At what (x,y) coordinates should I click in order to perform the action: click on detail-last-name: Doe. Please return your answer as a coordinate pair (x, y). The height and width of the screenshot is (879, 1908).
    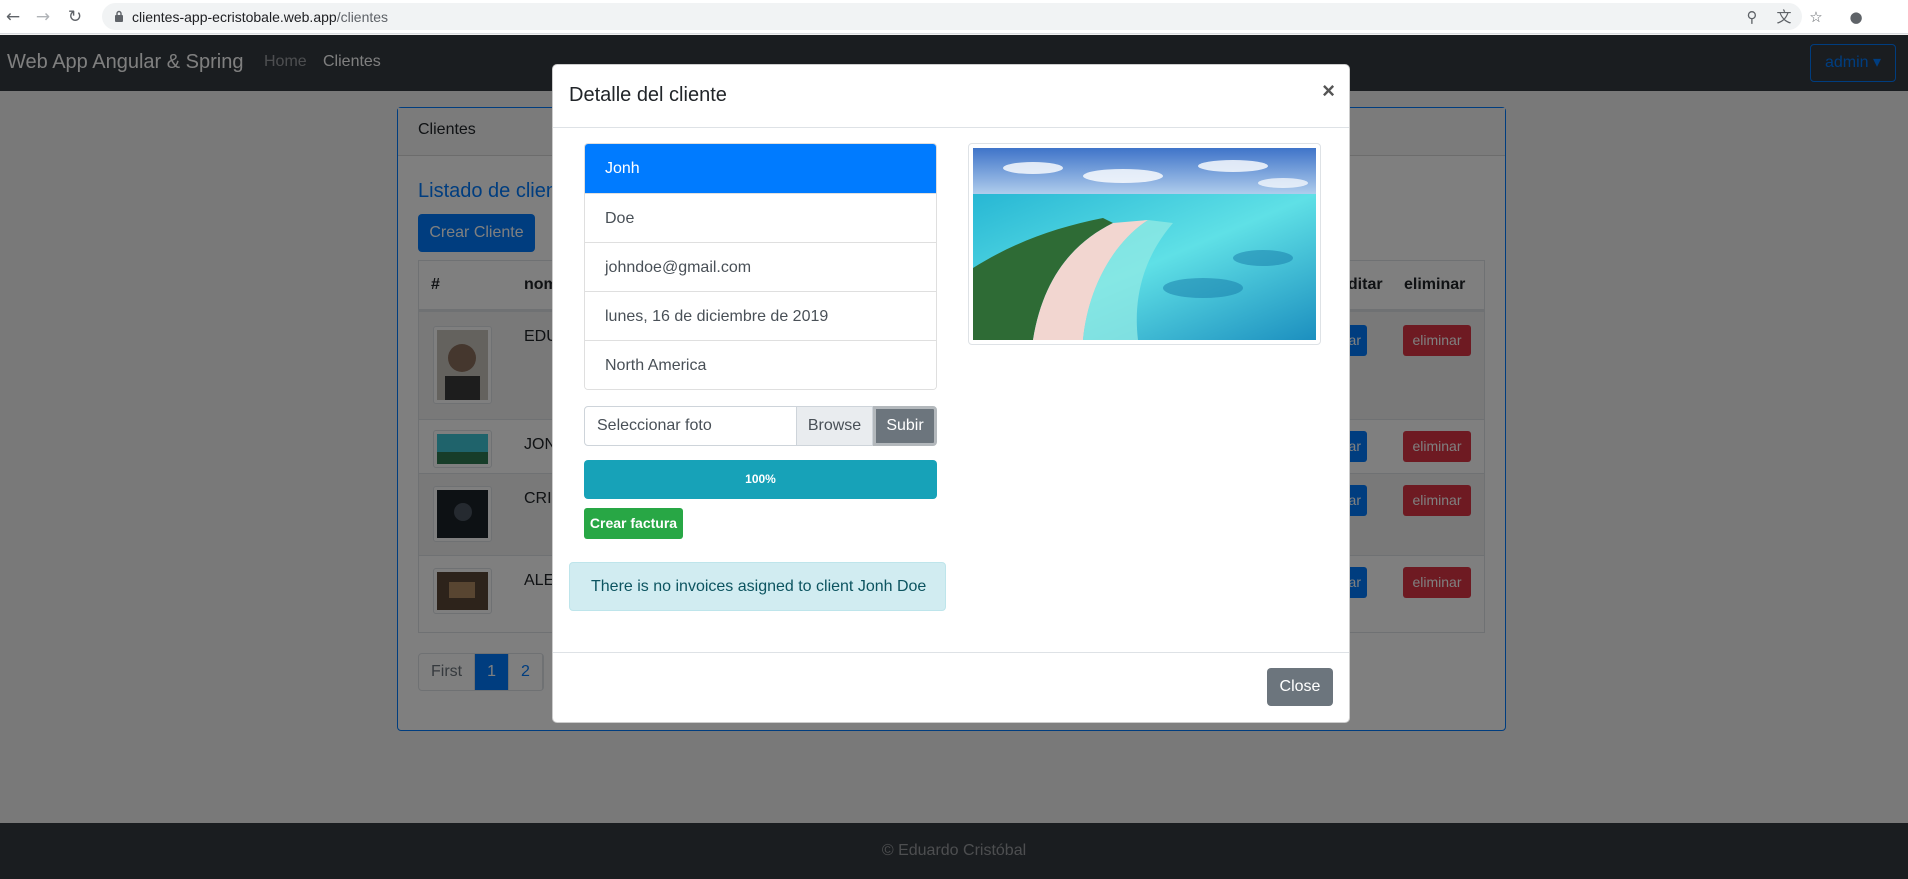
    Looking at the image, I should click on (760, 217).